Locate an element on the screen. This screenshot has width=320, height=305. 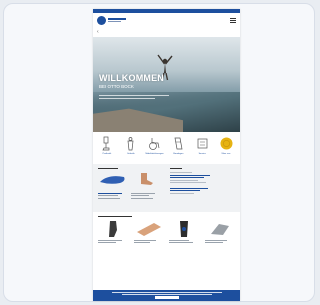
site-logo is located at coordinates (111, 20).